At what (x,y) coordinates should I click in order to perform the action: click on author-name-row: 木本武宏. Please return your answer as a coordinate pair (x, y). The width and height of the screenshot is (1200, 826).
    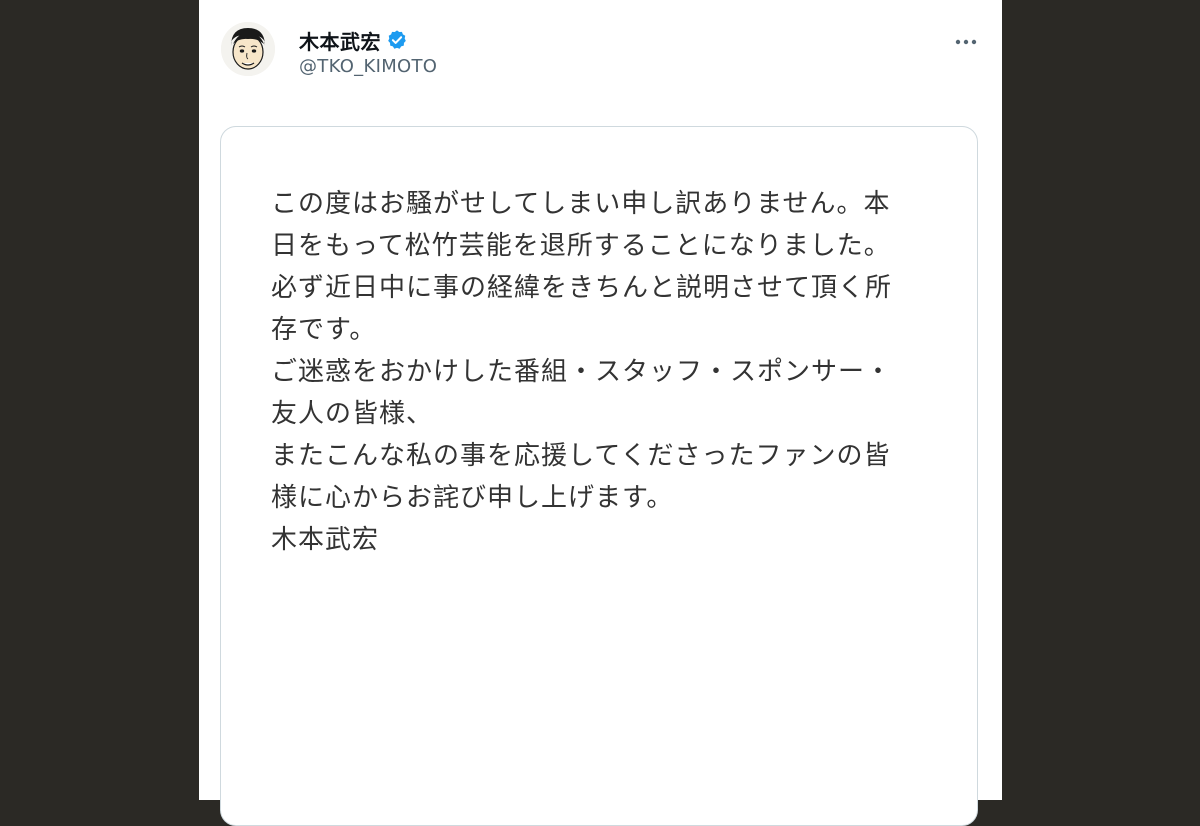
    Looking at the image, I should click on (353, 40).